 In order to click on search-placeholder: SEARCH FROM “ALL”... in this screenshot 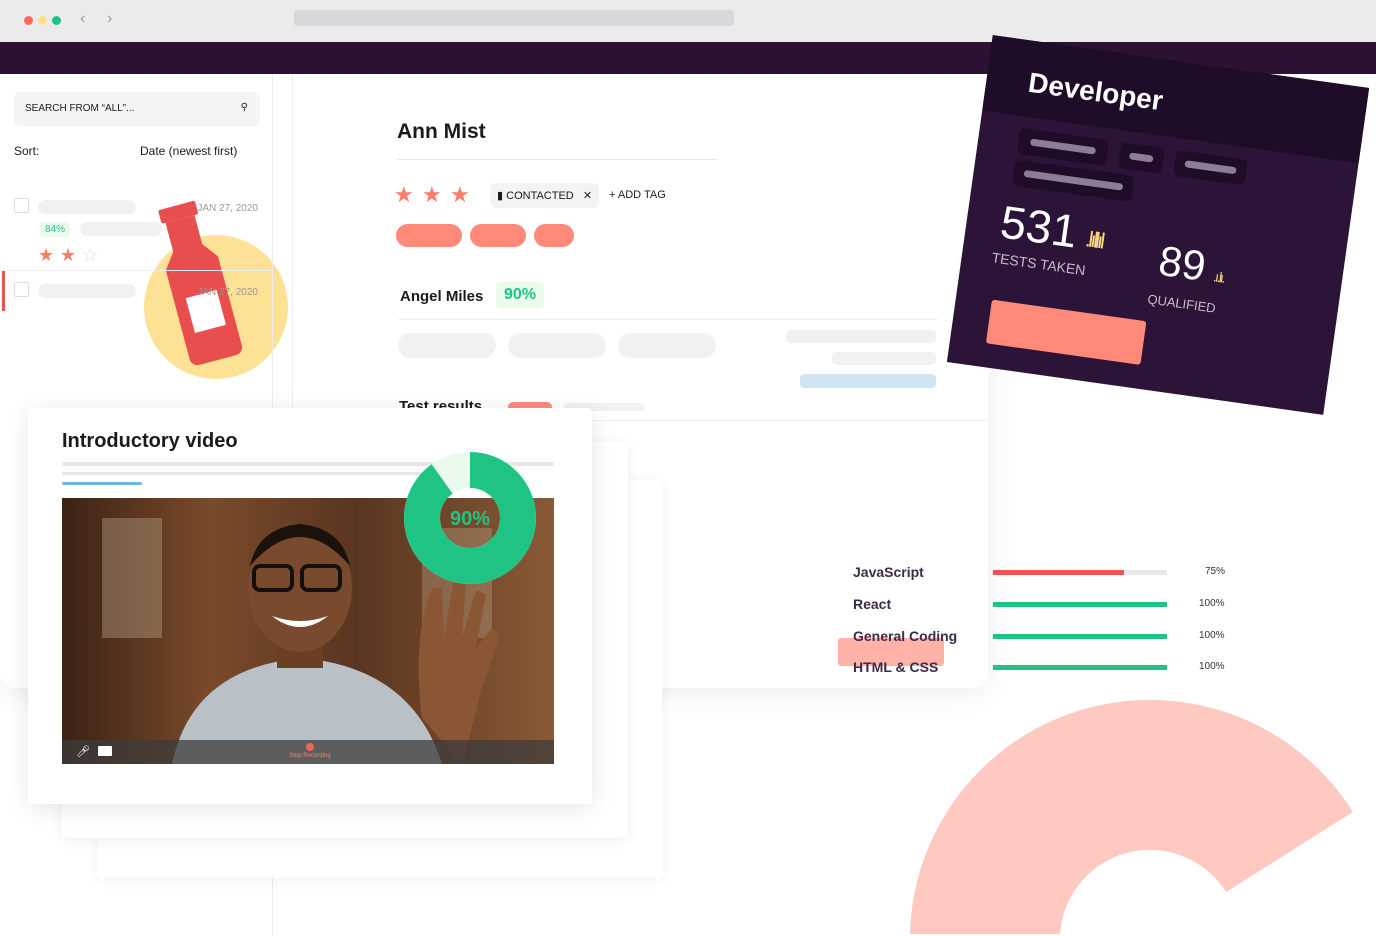, I will do `click(80, 108)`.